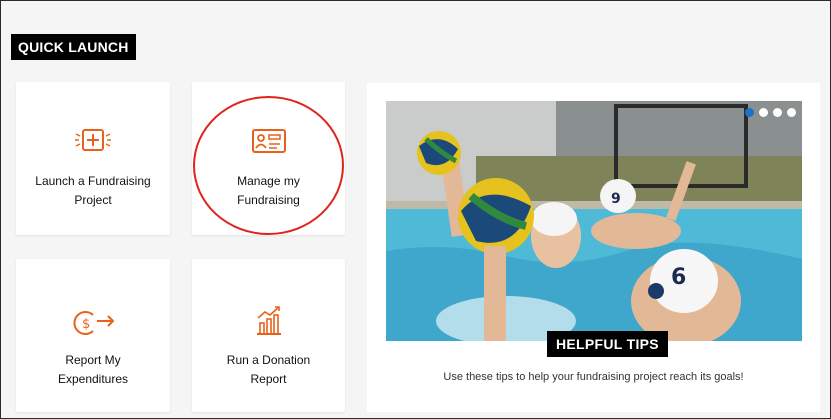 The height and width of the screenshot is (419, 831). Describe the element at coordinates (93, 200) in the screenshot. I see `tile-label-line2: Project` at that location.